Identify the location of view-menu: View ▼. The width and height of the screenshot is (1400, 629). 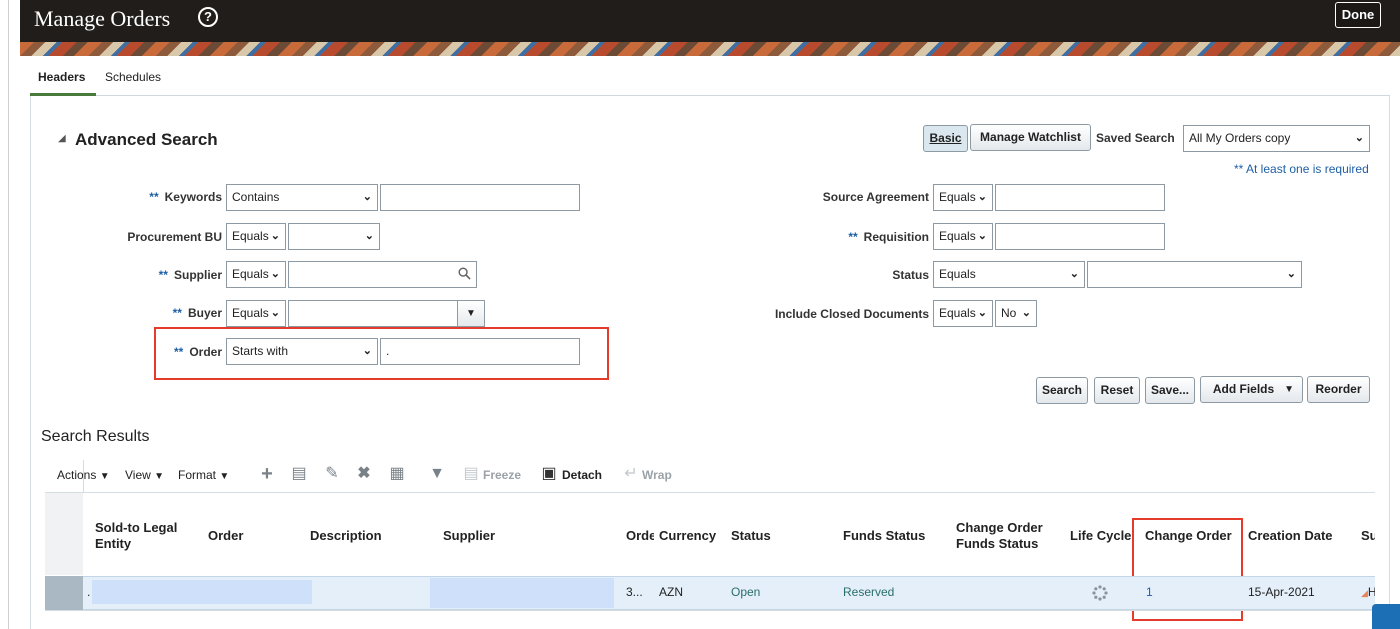
(144, 475).